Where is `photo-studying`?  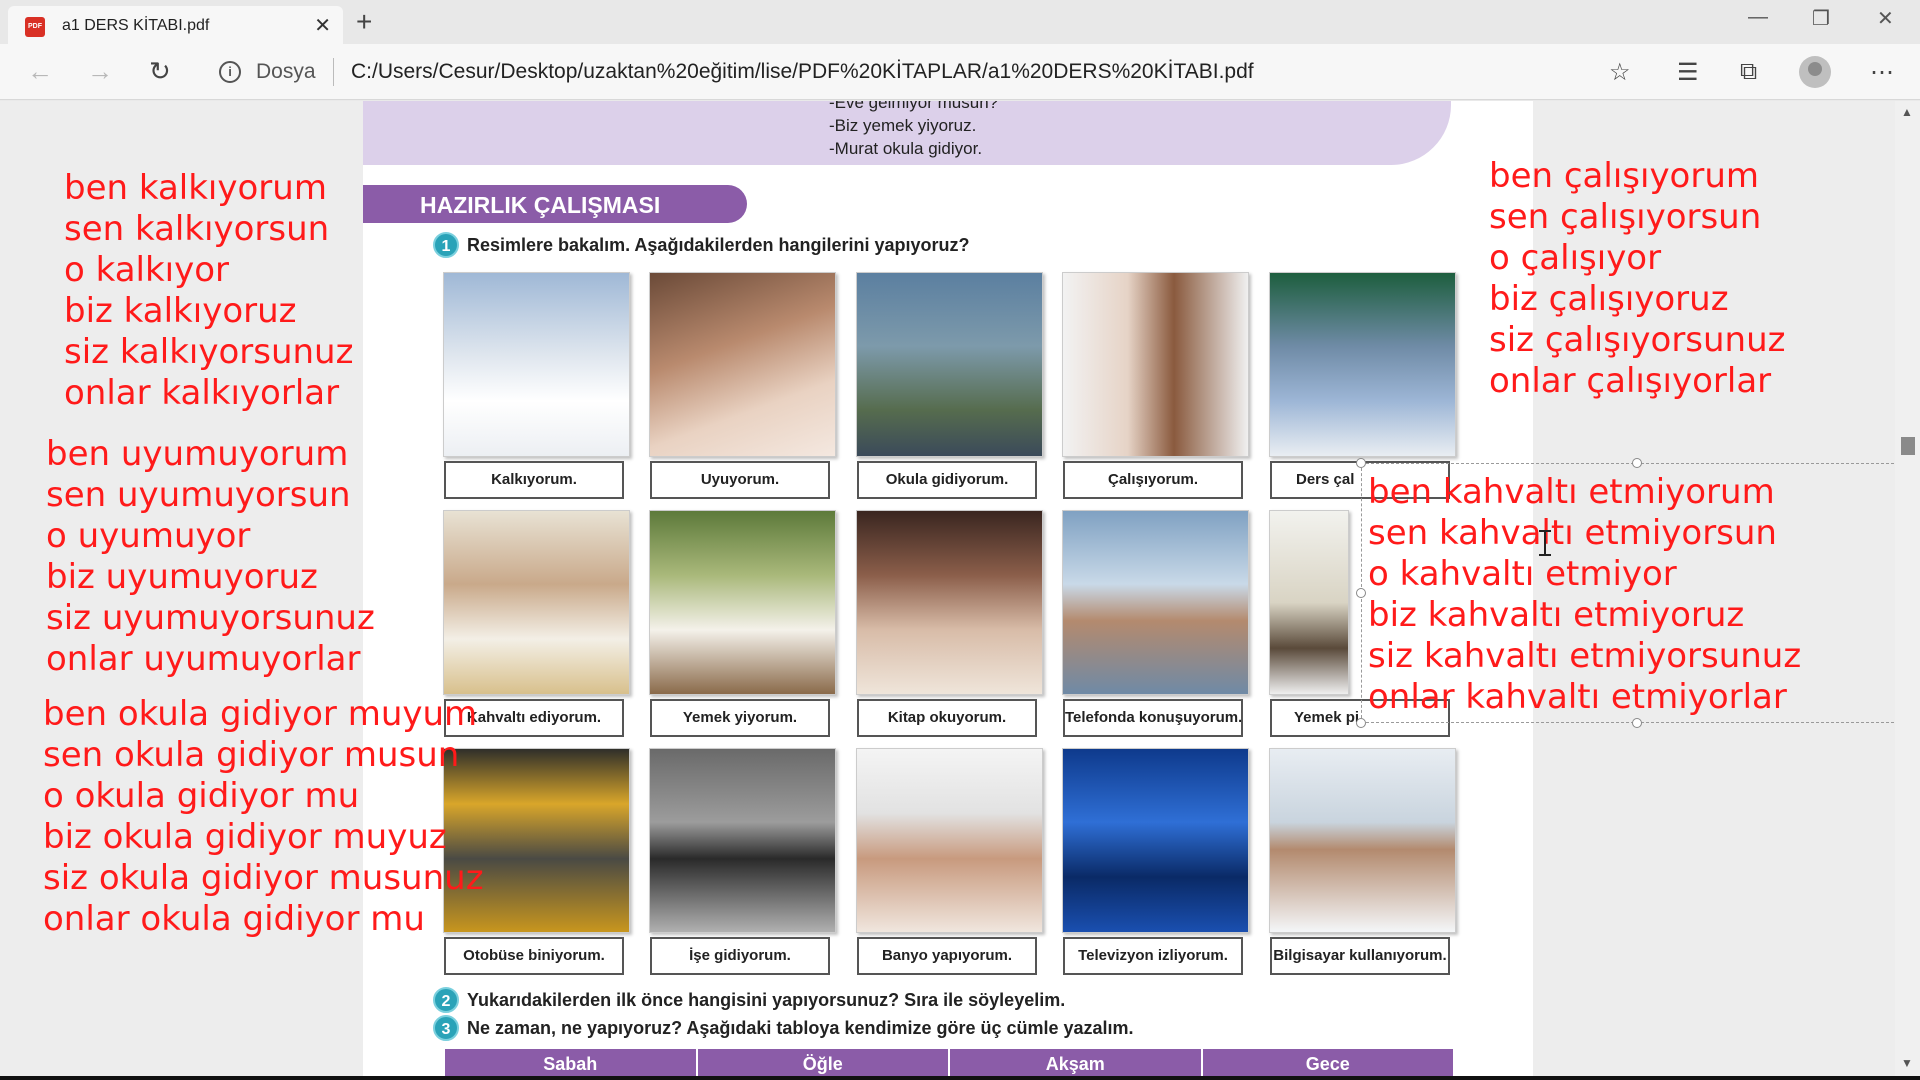
photo-studying is located at coordinates (1362, 364).